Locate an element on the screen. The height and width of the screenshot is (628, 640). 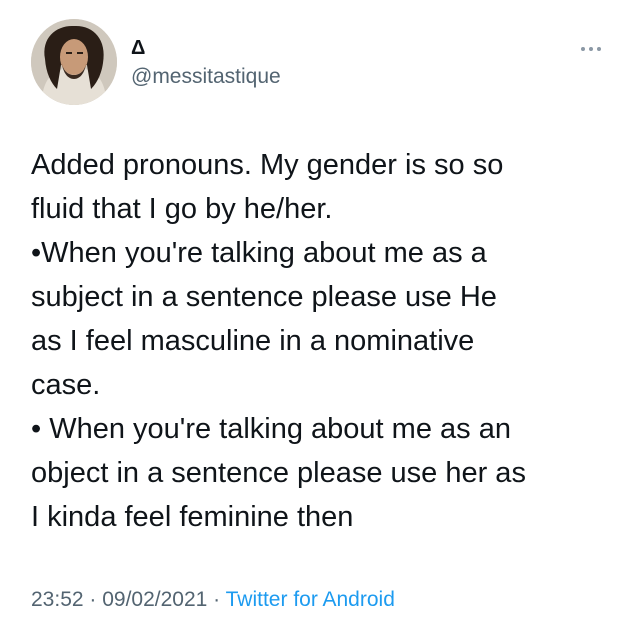
tweet-text-line: •When you're talking about me as a is located at coordinates (259, 253).